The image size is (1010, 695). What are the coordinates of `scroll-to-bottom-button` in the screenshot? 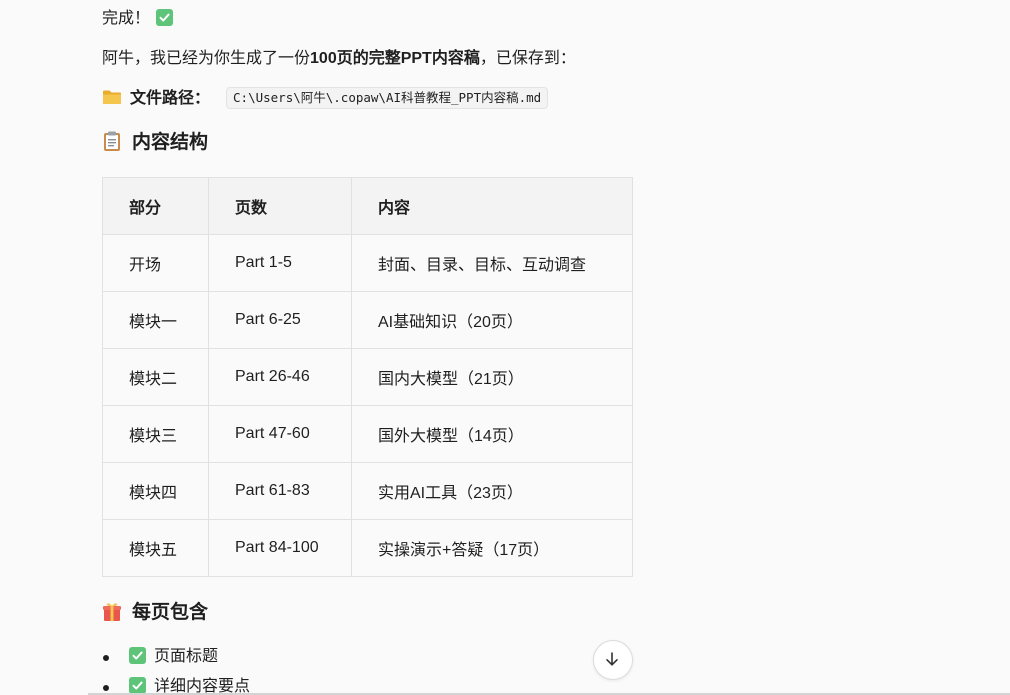 It's located at (613, 660).